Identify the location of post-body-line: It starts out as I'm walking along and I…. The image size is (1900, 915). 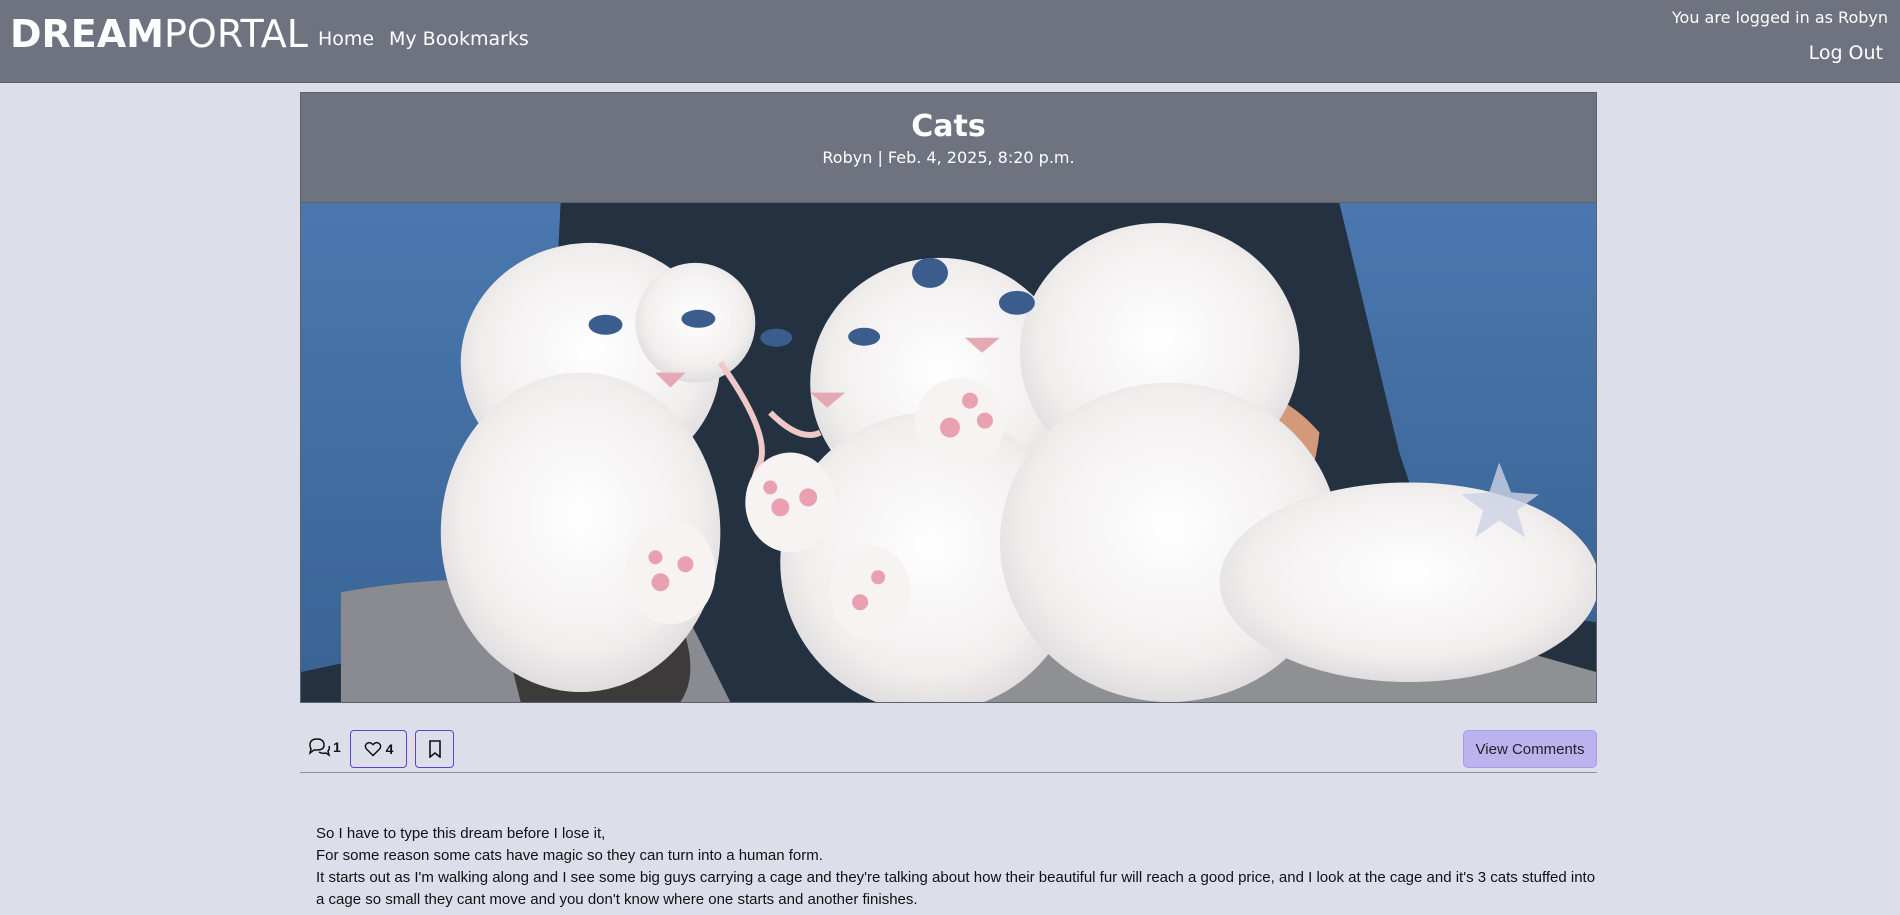
(956, 888).